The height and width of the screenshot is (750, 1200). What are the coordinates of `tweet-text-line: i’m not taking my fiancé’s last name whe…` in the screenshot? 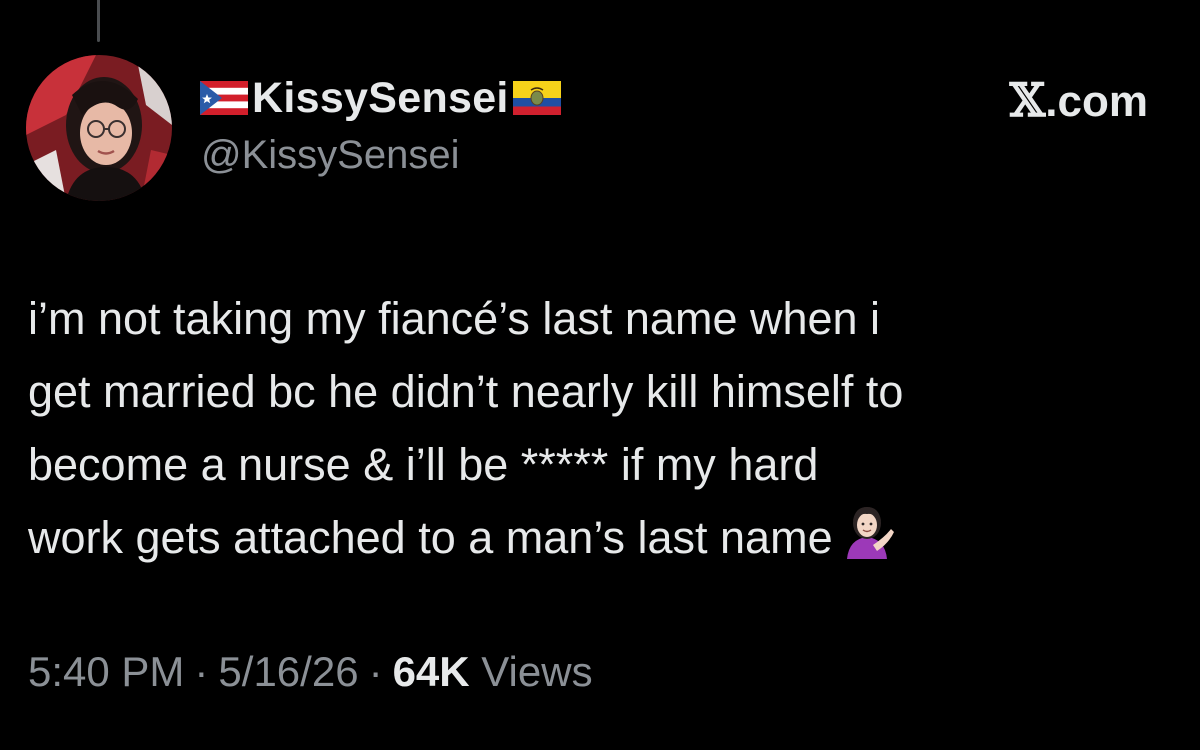 It's located at (454, 318).